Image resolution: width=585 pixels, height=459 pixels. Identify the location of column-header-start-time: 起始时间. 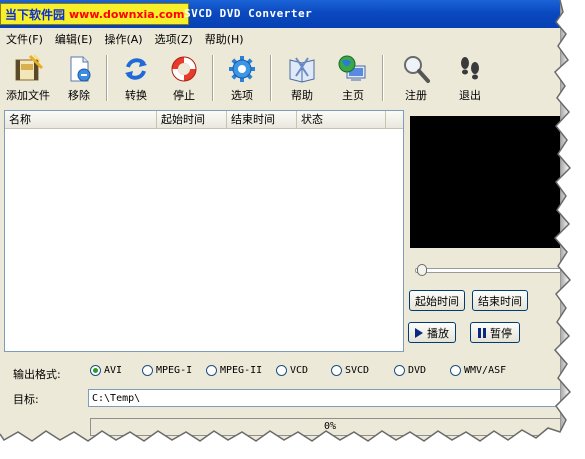
(192, 119).